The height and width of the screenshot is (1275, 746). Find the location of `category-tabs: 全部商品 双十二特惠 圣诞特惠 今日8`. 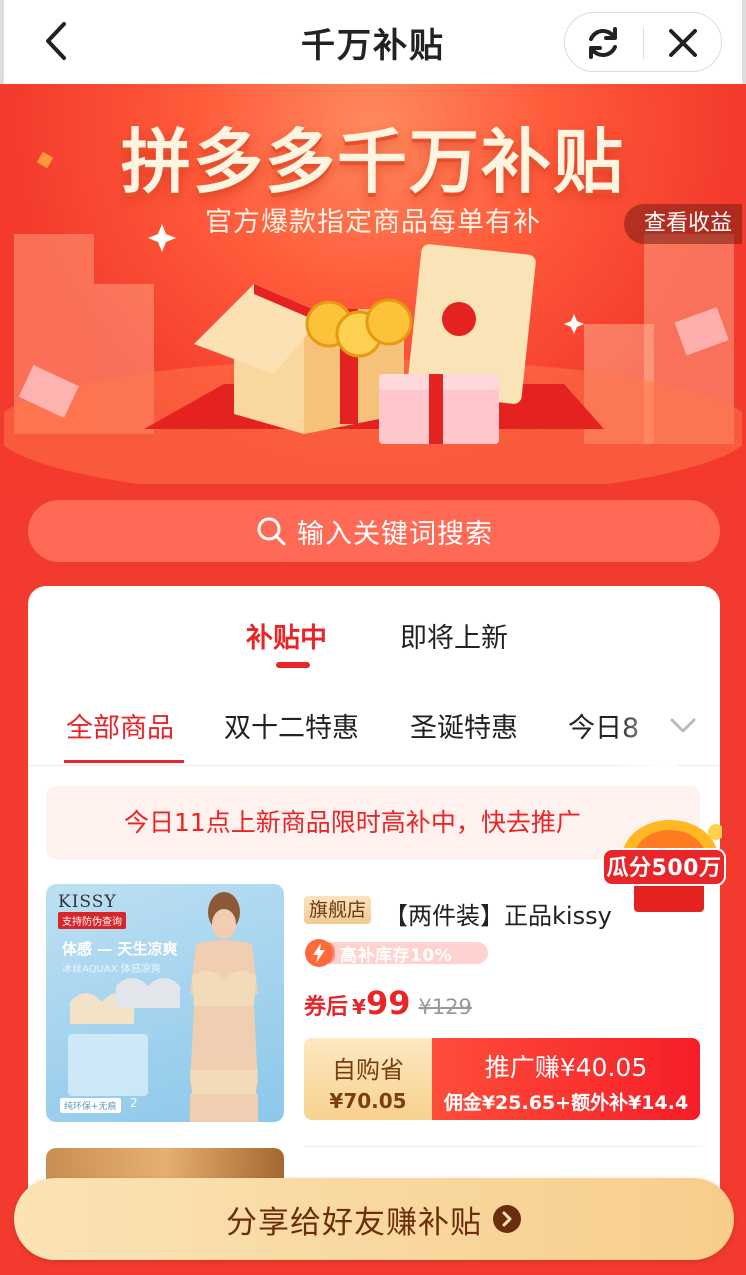

category-tabs: 全部商品 双十二特惠 圣诞特惠 今日8 is located at coordinates (374, 726).